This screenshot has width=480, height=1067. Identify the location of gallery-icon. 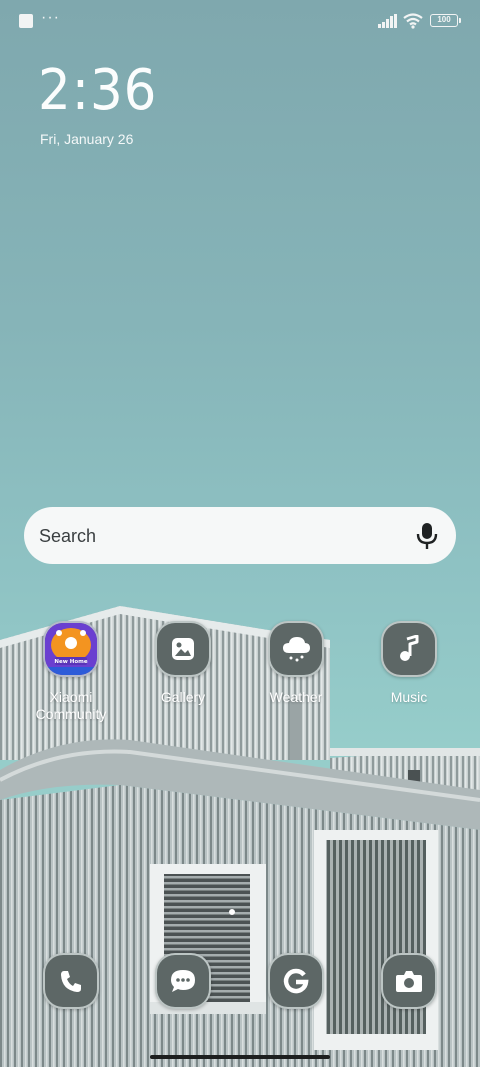
(183, 649).